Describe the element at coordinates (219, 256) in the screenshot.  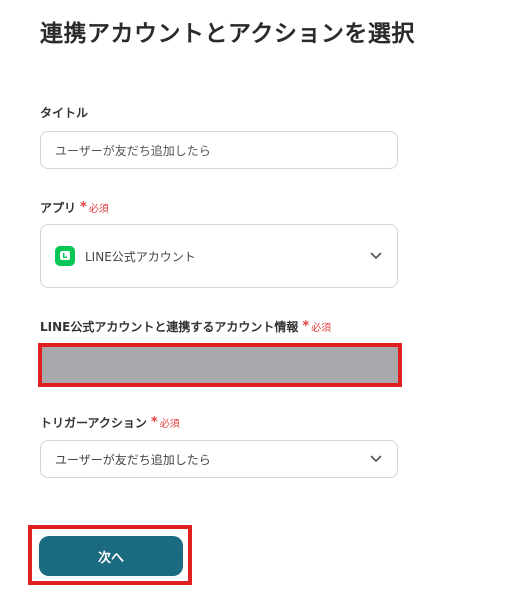
I see `app-select: LINE公式アカウント` at that location.